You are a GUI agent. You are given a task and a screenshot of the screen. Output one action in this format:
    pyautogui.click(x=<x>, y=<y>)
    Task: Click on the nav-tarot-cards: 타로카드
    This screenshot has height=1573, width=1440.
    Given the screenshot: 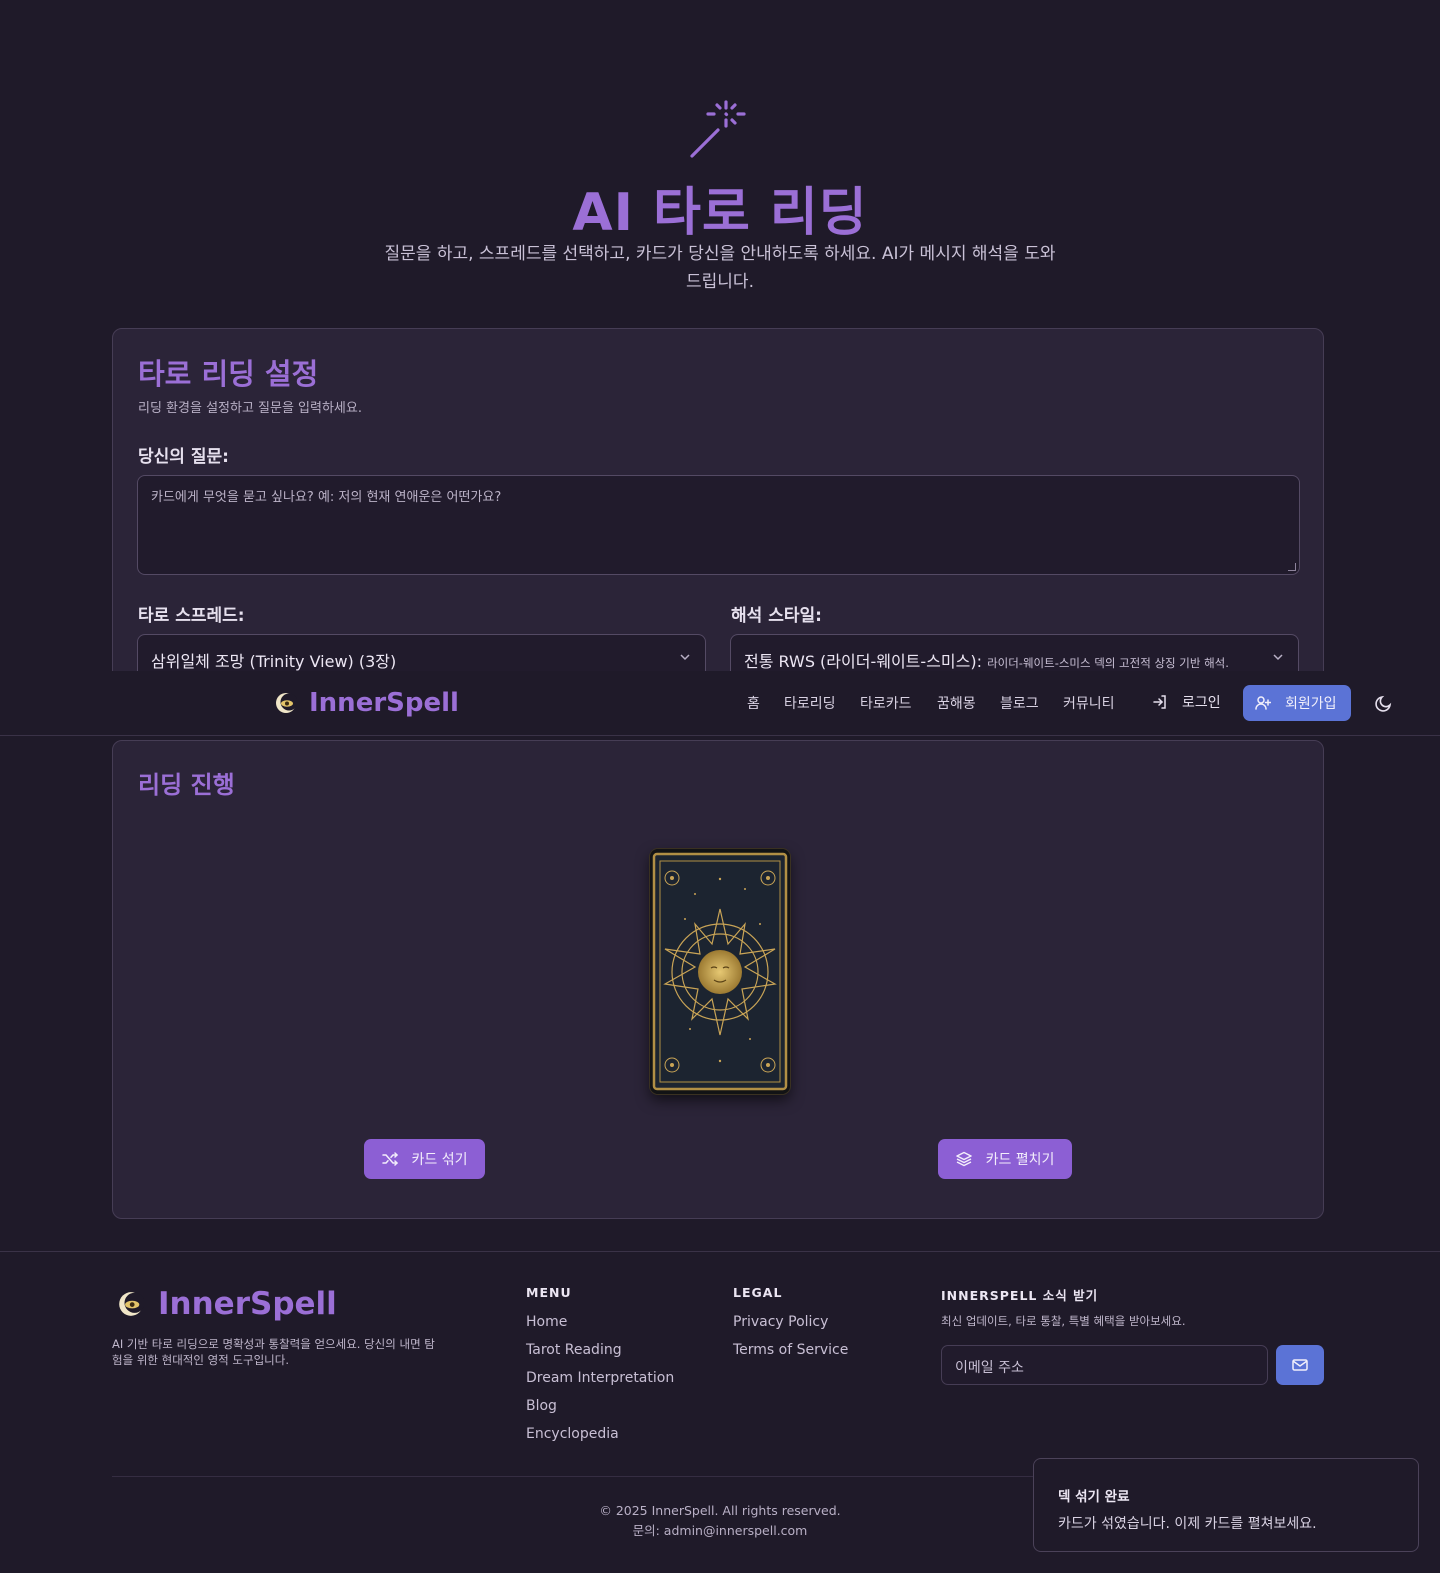 What is the action you would take?
    pyautogui.click(x=886, y=703)
    